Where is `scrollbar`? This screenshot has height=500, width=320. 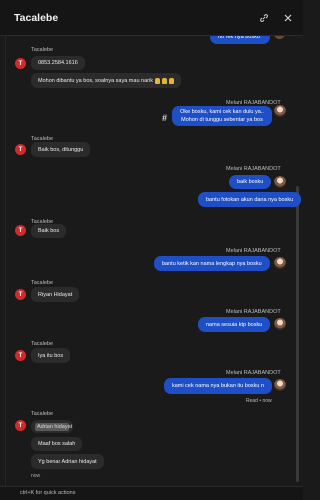
scrollbar is located at coordinates (297, 334).